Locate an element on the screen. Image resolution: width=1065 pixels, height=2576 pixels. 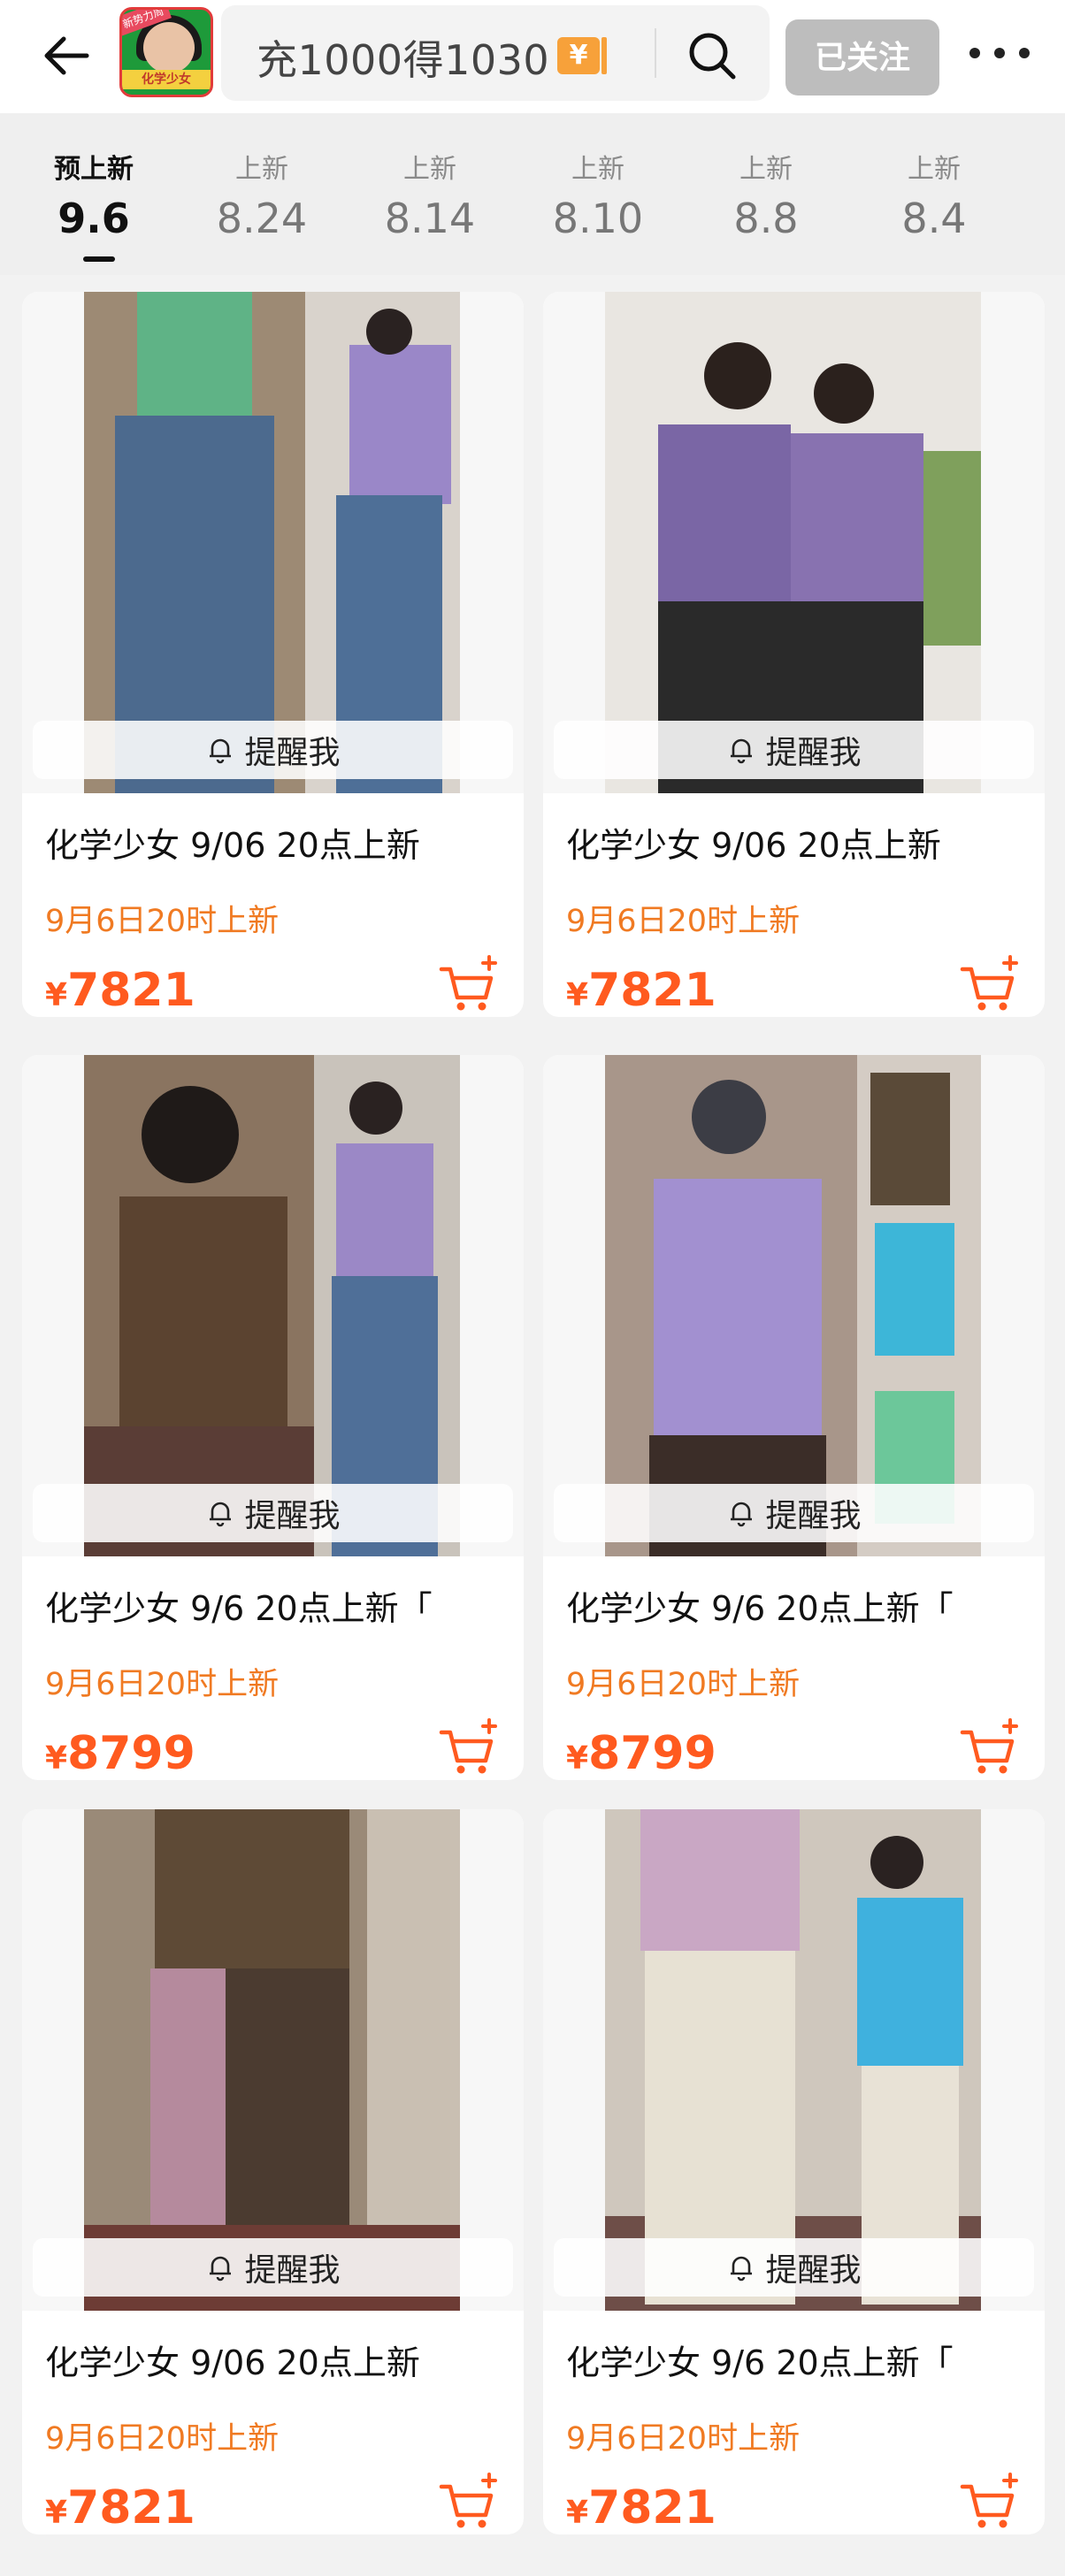
active-tab-indicator is located at coordinates (99, 259).